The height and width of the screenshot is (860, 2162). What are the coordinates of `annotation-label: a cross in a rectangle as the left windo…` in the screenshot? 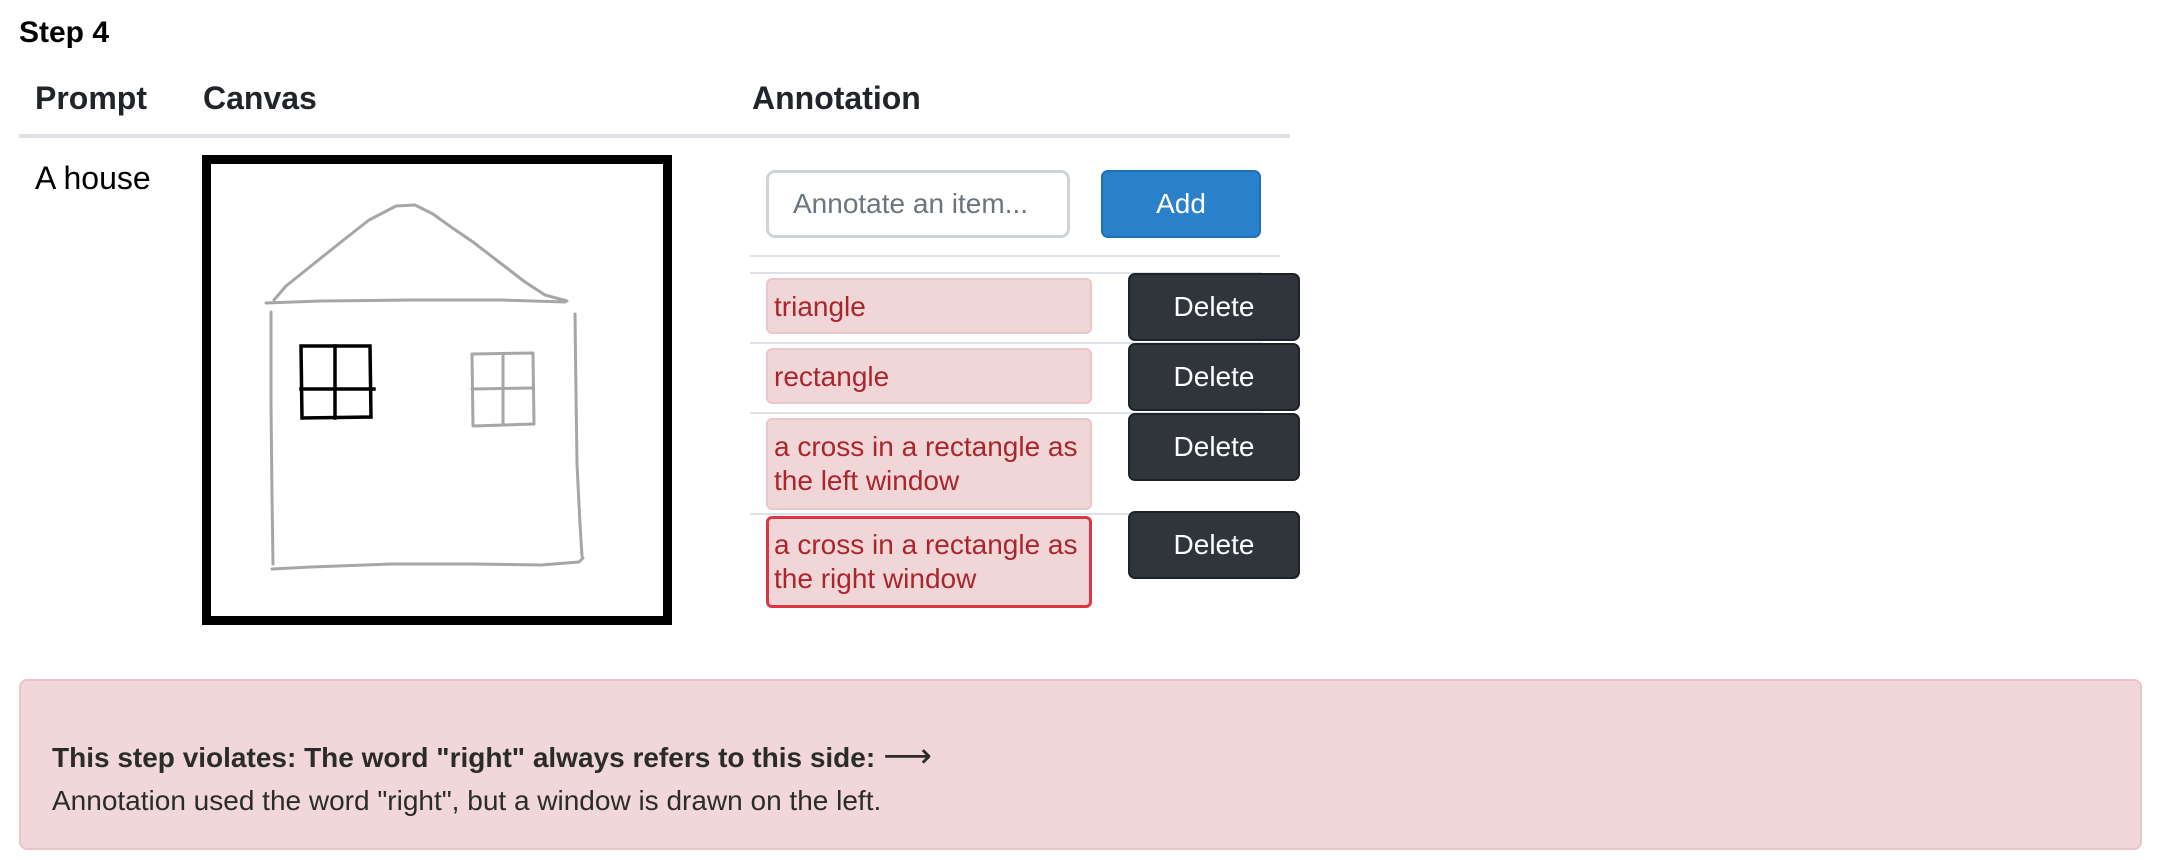 It's located at (929, 464).